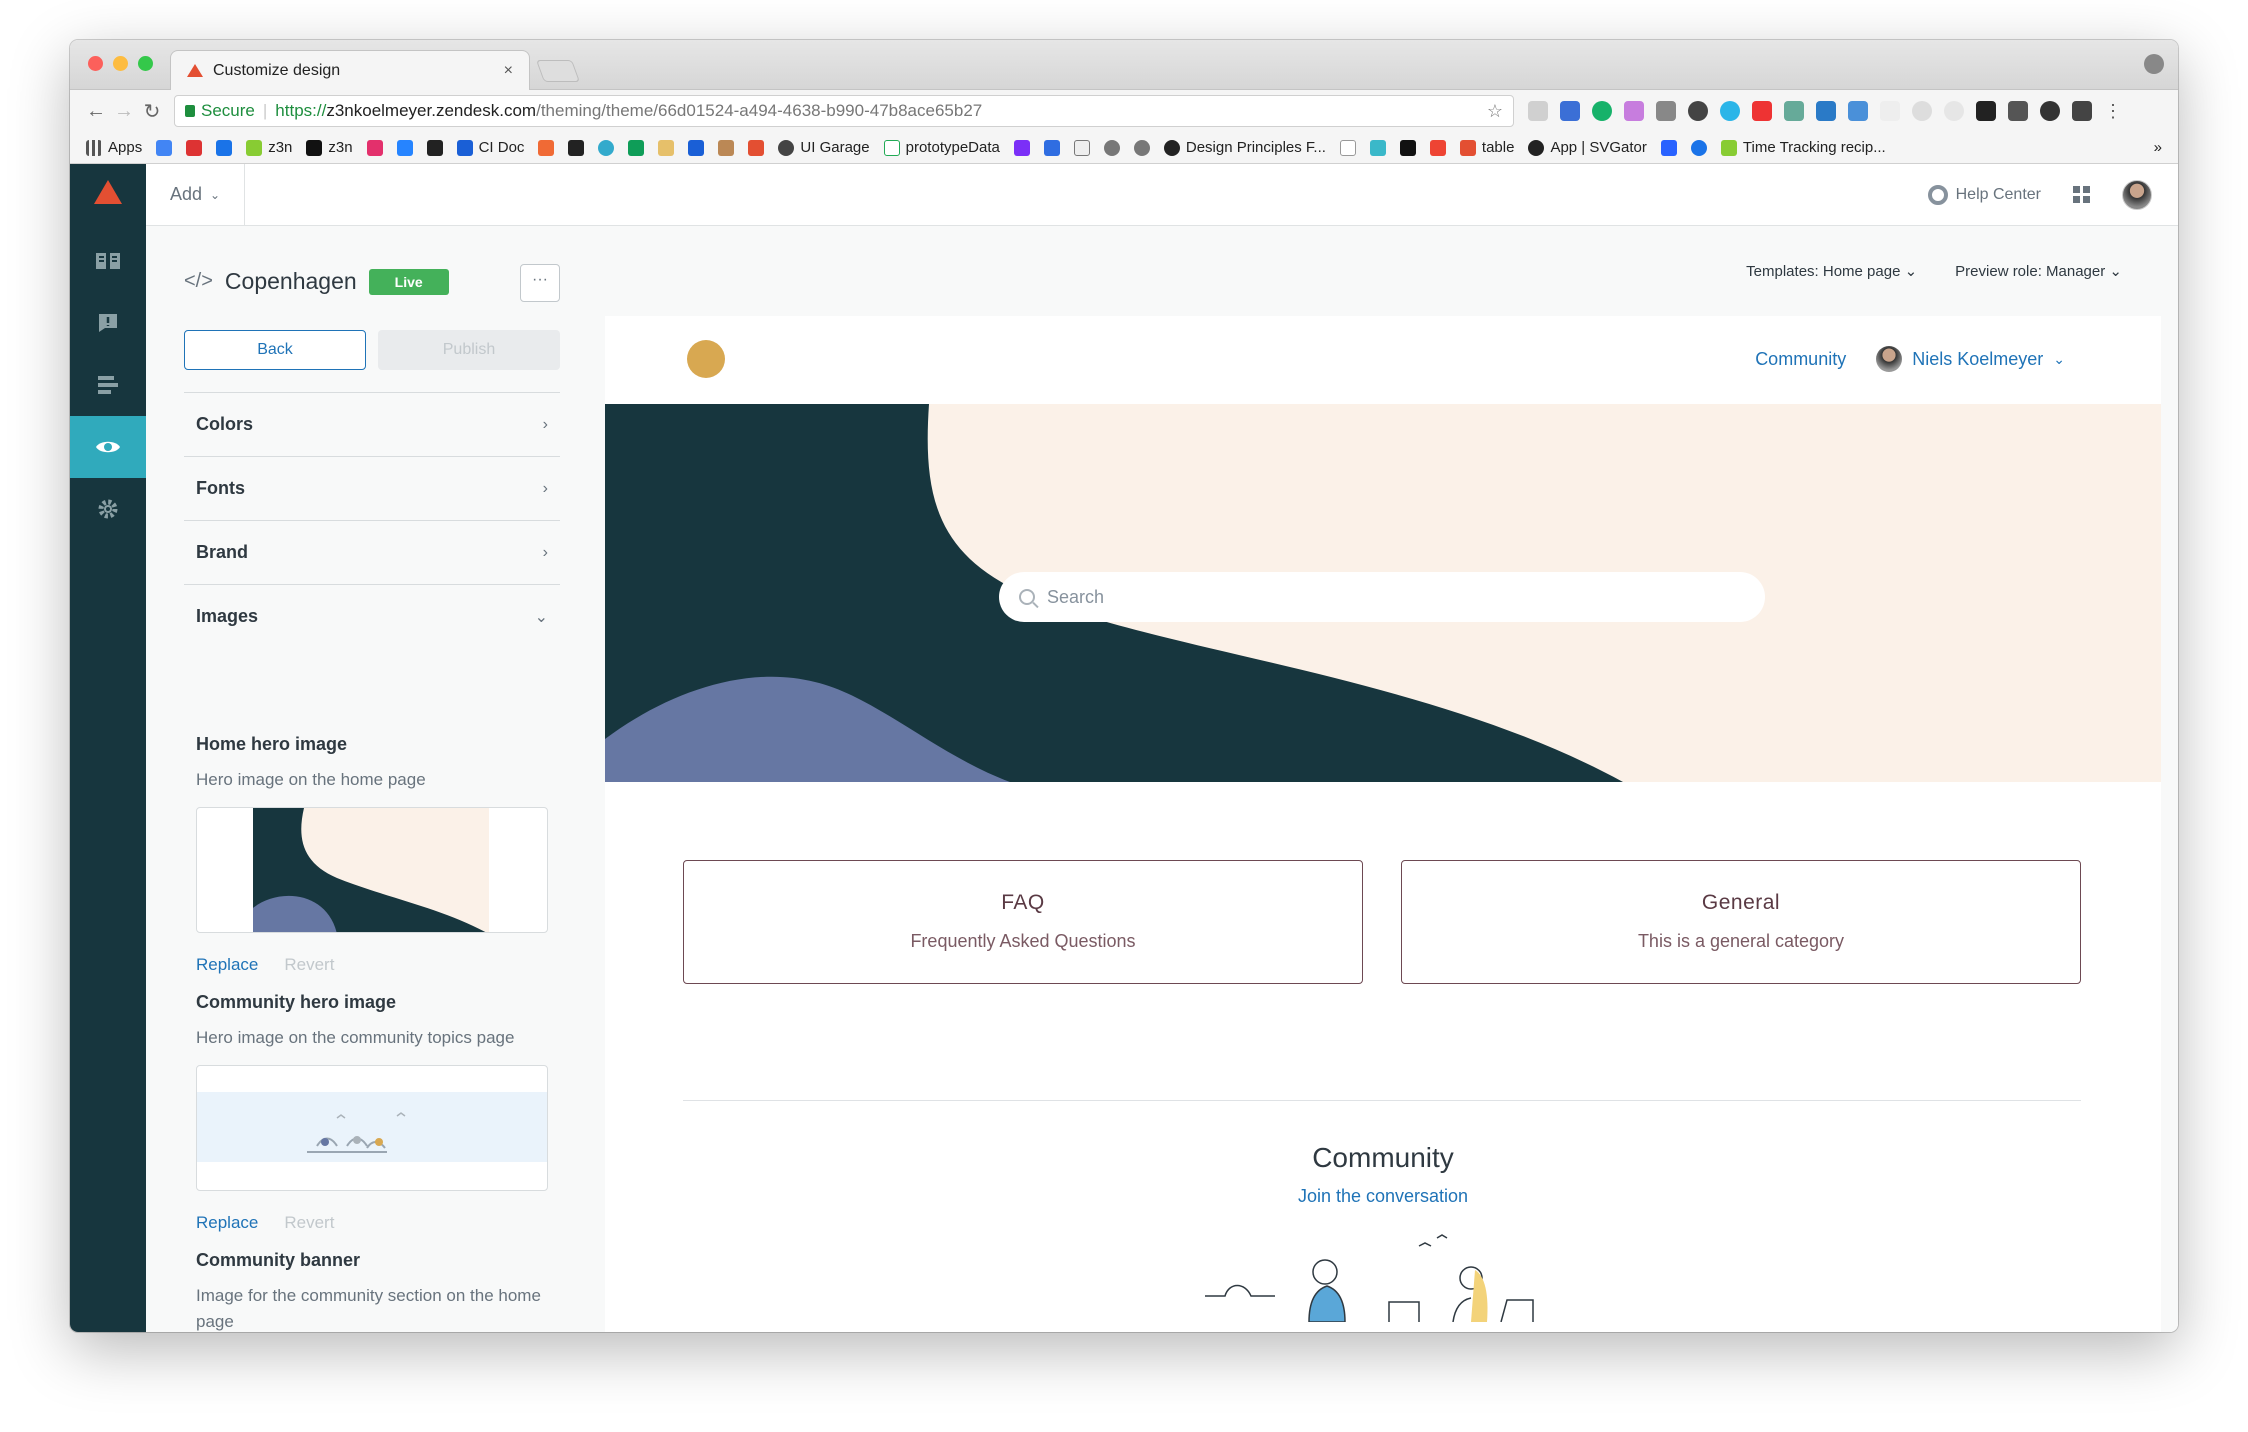 The height and width of the screenshot is (1432, 2248). What do you see at coordinates (490, 147) in the screenshot?
I see `bookmark-ci-doc: CI Doc` at bounding box center [490, 147].